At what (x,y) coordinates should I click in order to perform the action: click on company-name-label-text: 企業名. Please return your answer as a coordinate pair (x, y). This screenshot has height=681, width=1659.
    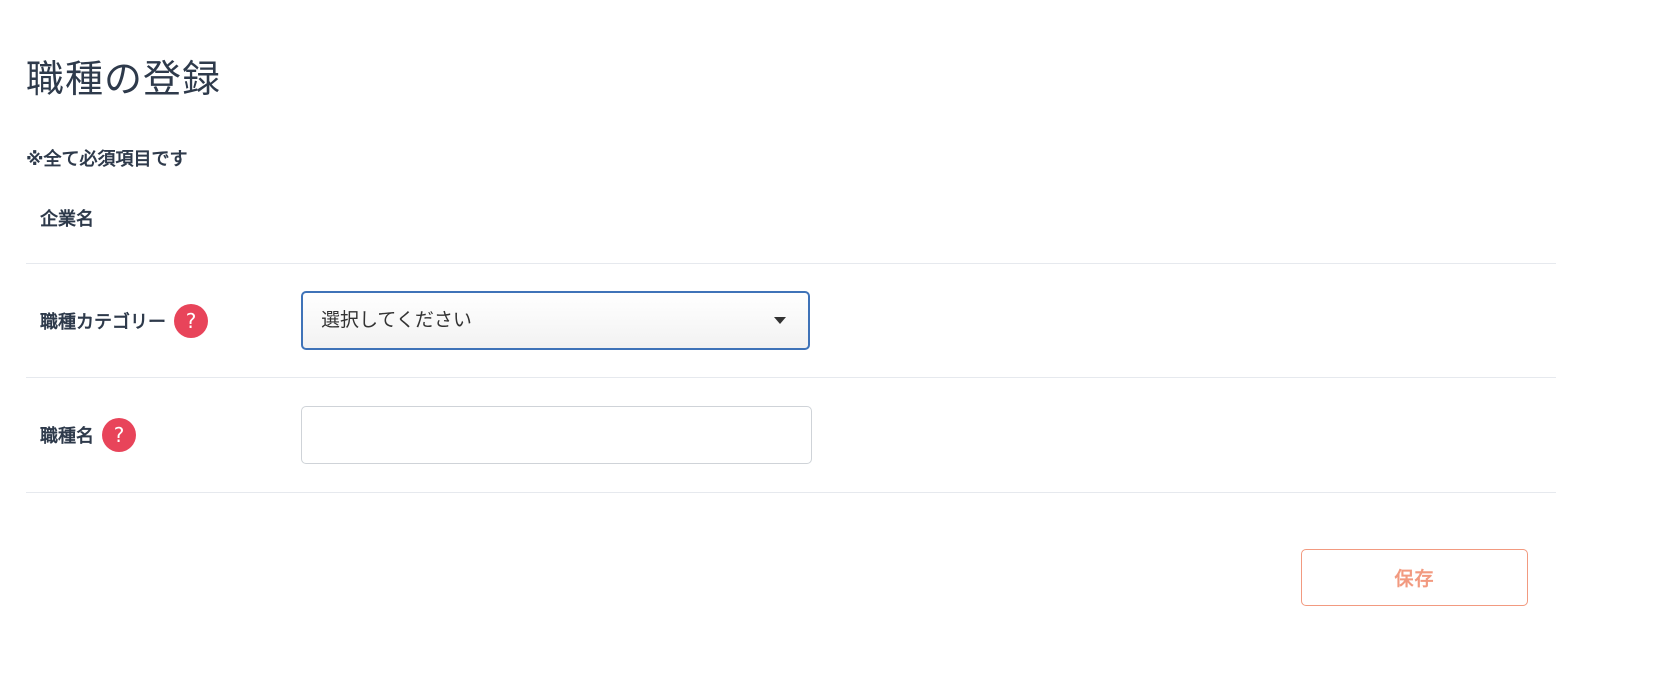
    Looking at the image, I should click on (67, 219).